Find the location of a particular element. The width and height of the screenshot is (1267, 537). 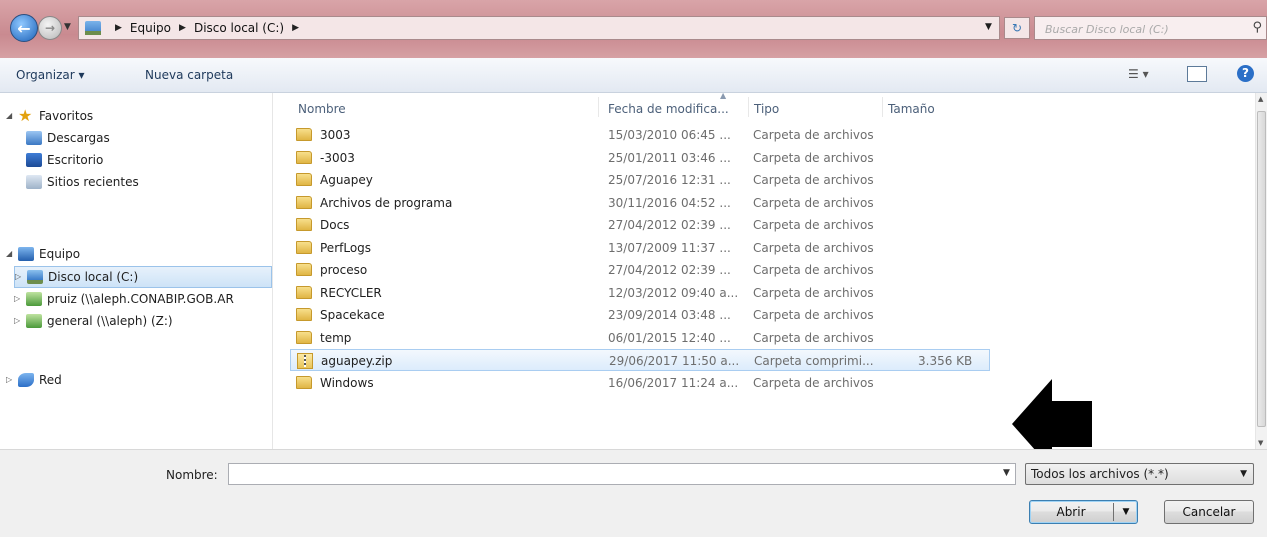

nav-item-label: Sitios recientes is located at coordinates (93, 182).